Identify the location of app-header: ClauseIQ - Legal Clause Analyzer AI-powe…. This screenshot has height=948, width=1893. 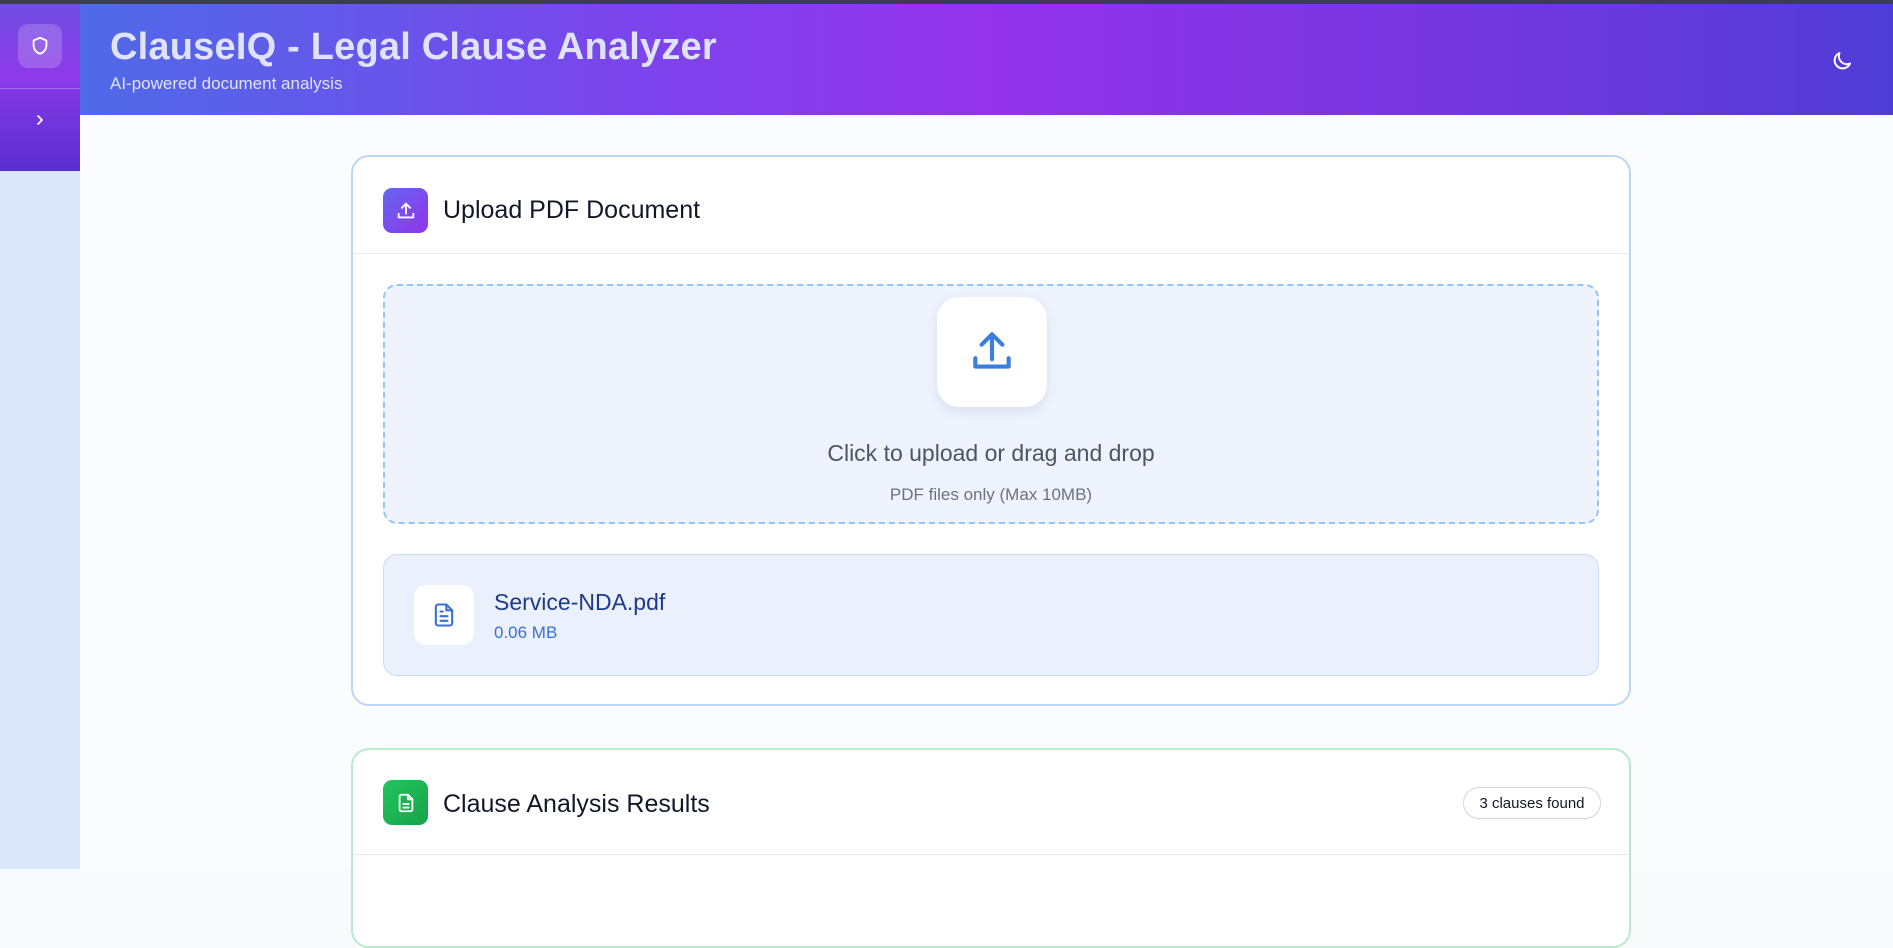
(986, 59).